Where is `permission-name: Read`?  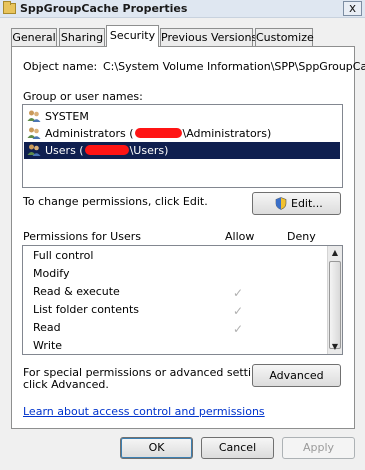 permission-name: Read is located at coordinates (47, 327).